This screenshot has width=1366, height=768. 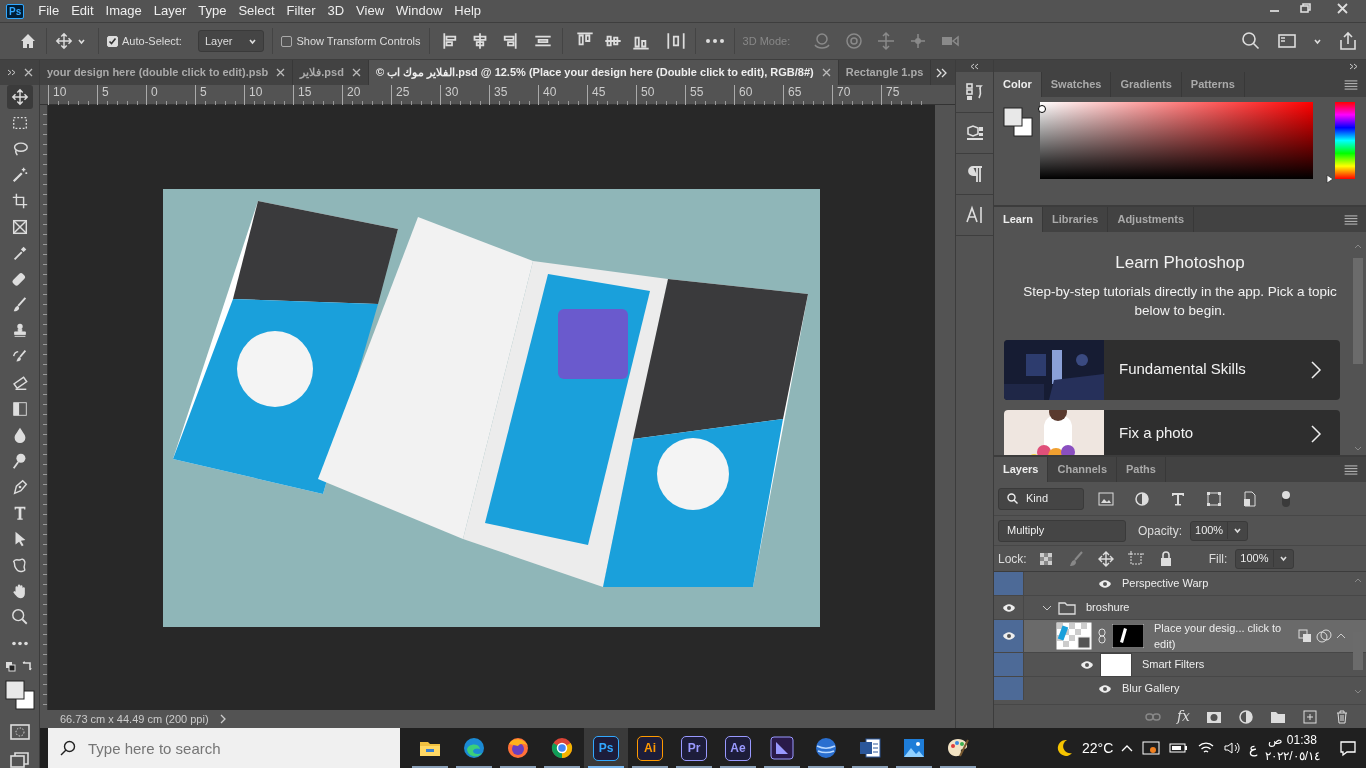 What do you see at coordinates (1219, 530) in the screenshot?
I see `opacity-field: 100%` at bounding box center [1219, 530].